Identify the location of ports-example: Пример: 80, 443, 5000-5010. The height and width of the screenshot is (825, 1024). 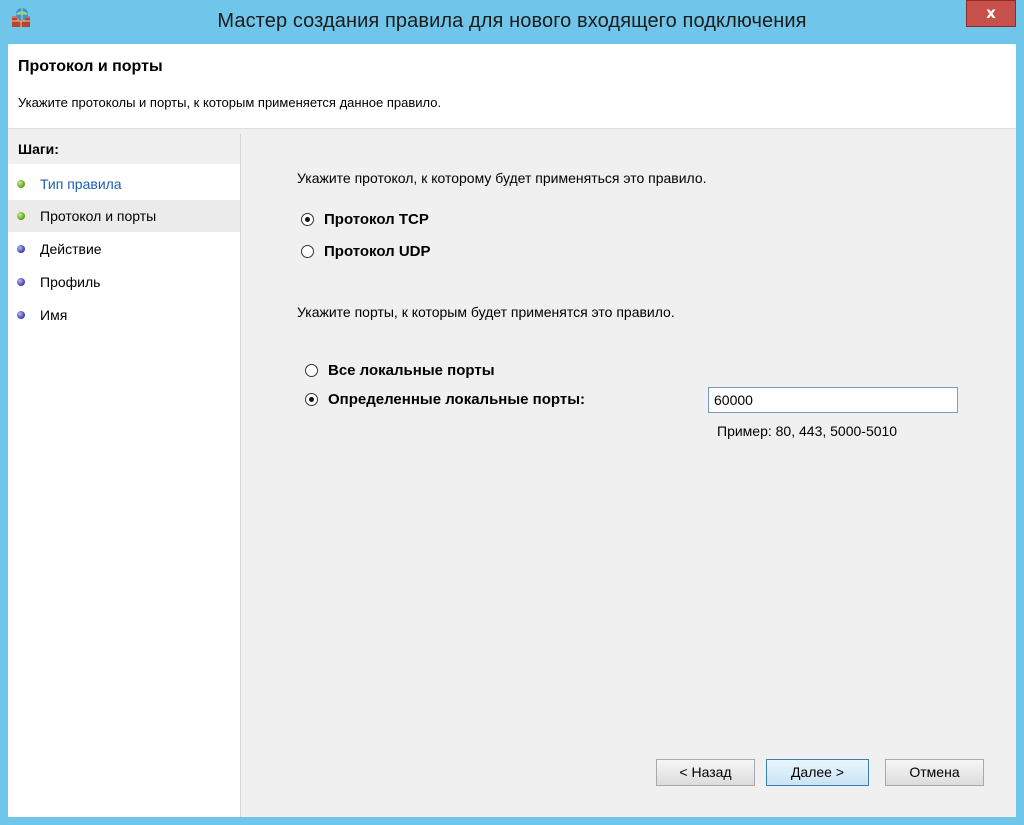
(807, 431).